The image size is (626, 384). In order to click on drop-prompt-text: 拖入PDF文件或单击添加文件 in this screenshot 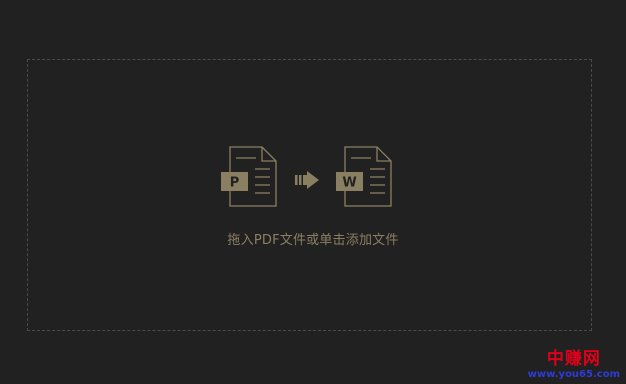, I will do `click(313, 240)`.